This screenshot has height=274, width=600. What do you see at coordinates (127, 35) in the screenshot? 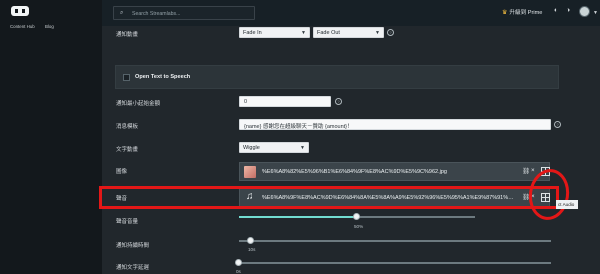
I see `animation-label: 通知動畫` at bounding box center [127, 35].